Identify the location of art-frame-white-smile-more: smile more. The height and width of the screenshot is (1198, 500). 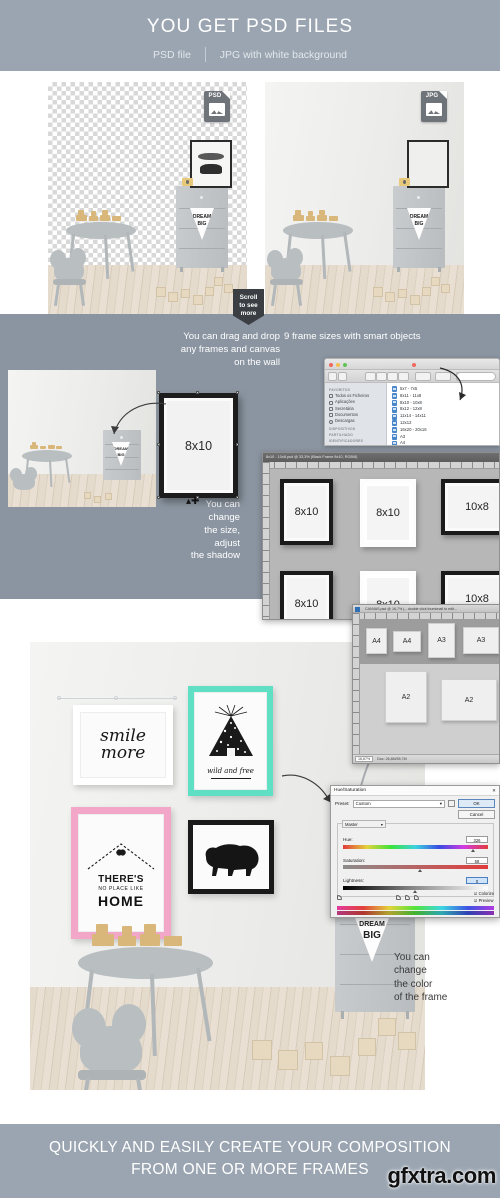
(123, 745).